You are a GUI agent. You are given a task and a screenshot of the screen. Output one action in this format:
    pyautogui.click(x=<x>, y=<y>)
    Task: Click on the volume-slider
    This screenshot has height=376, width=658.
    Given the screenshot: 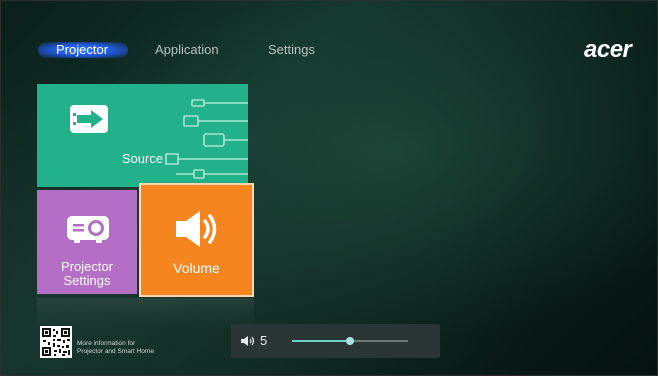 What is the action you would take?
    pyautogui.click(x=350, y=341)
    